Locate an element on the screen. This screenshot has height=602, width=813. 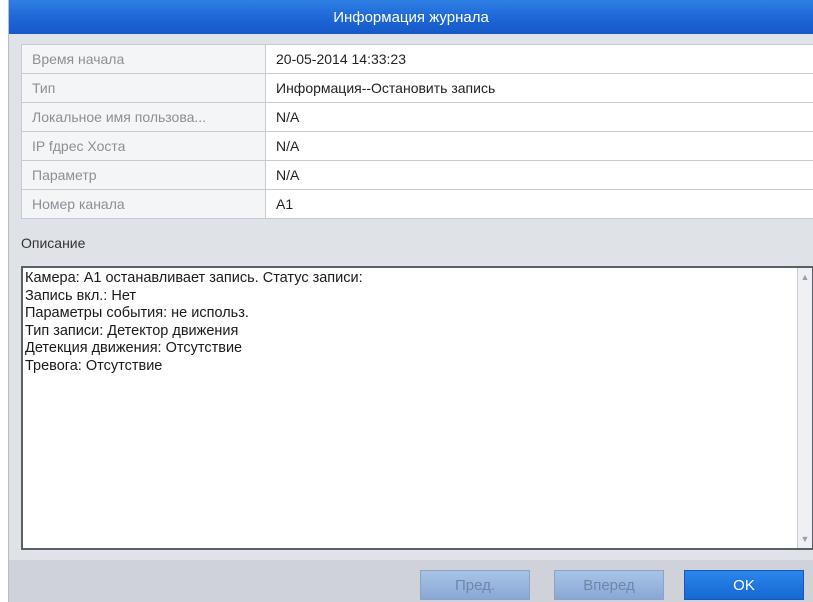
host-ip-label: IP fдрес Хоста is located at coordinates (143, 146).